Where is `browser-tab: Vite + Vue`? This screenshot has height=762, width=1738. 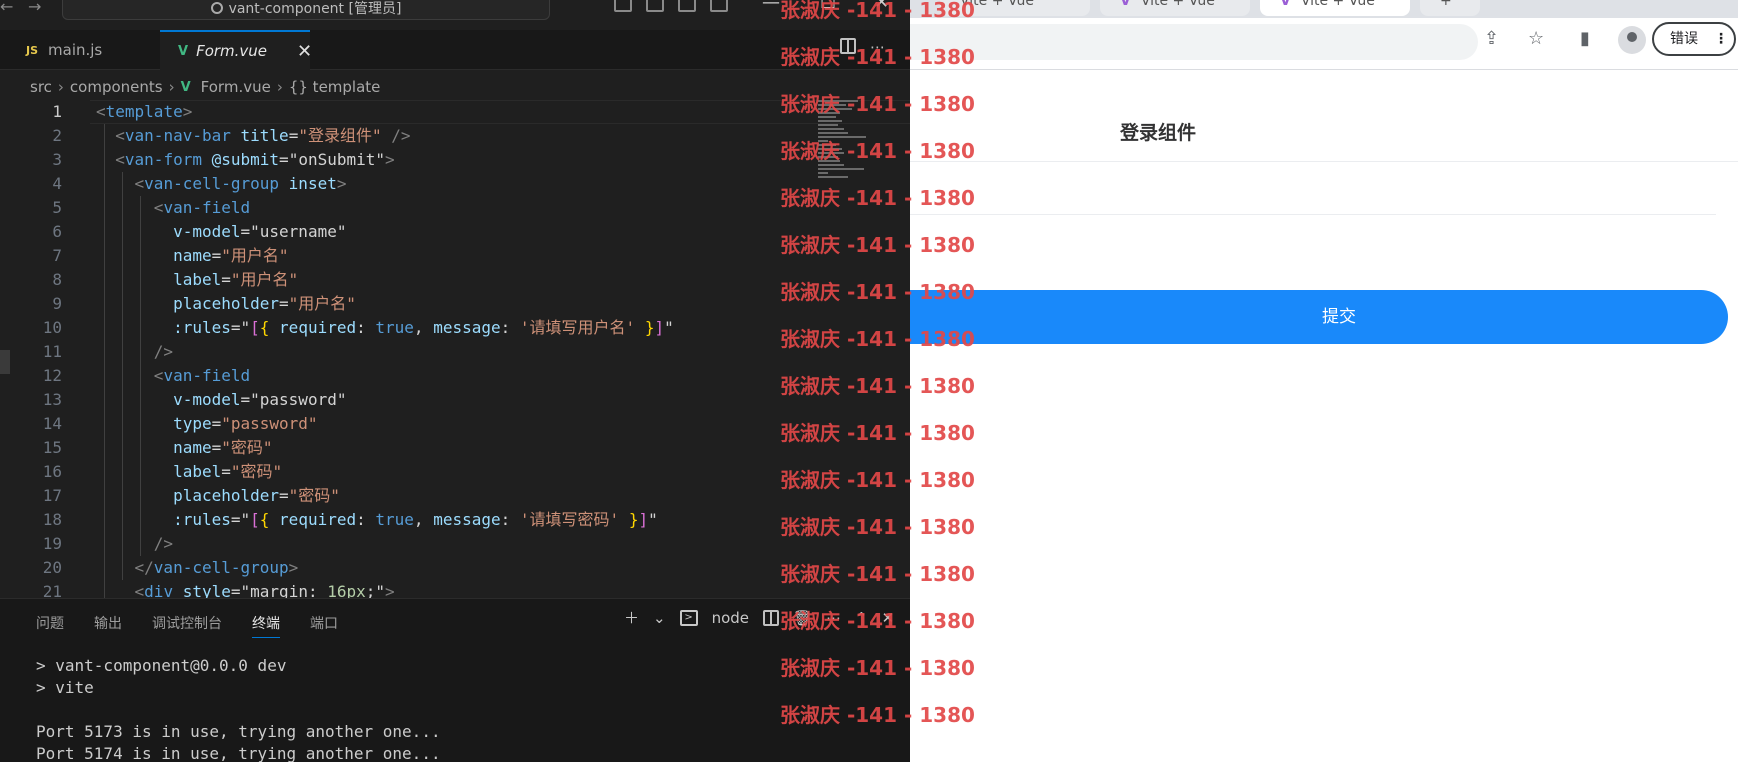 browser-tab: Vite + Vue is located at coordinates (1015, 8).